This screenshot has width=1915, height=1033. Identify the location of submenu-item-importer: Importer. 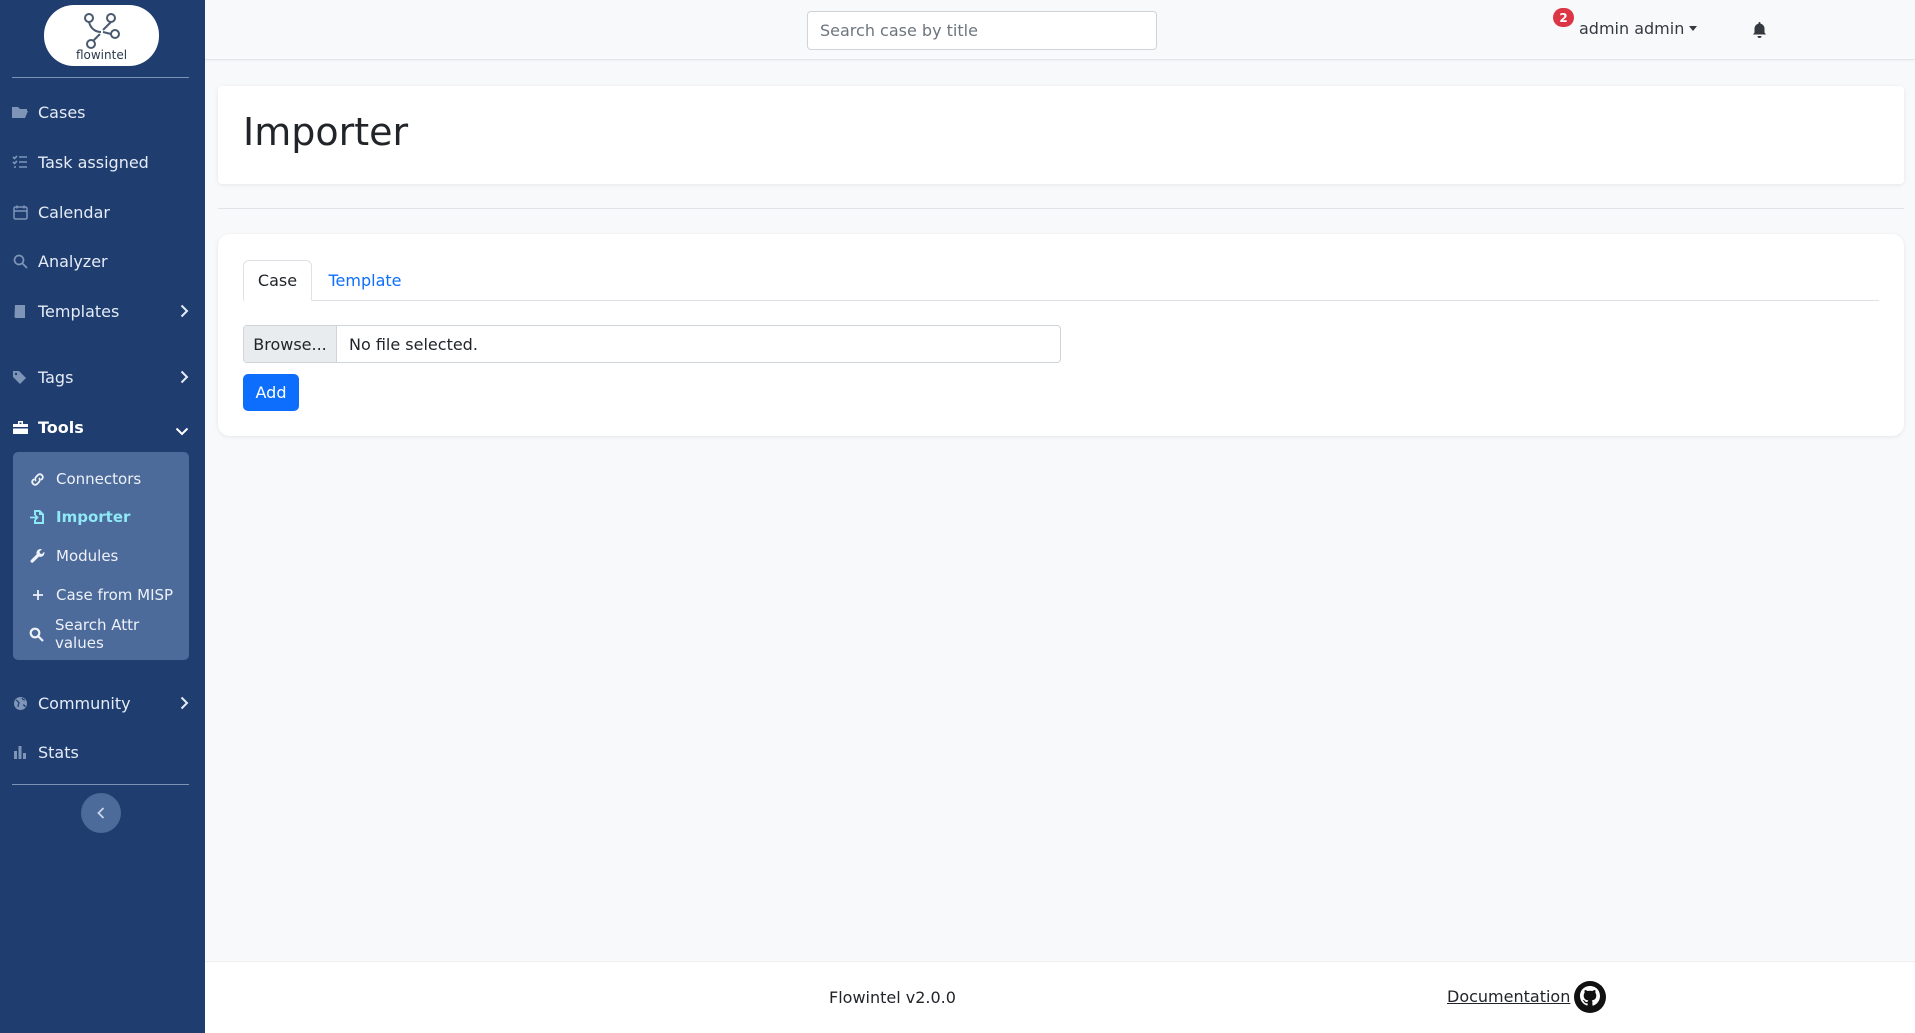
(101, 517).